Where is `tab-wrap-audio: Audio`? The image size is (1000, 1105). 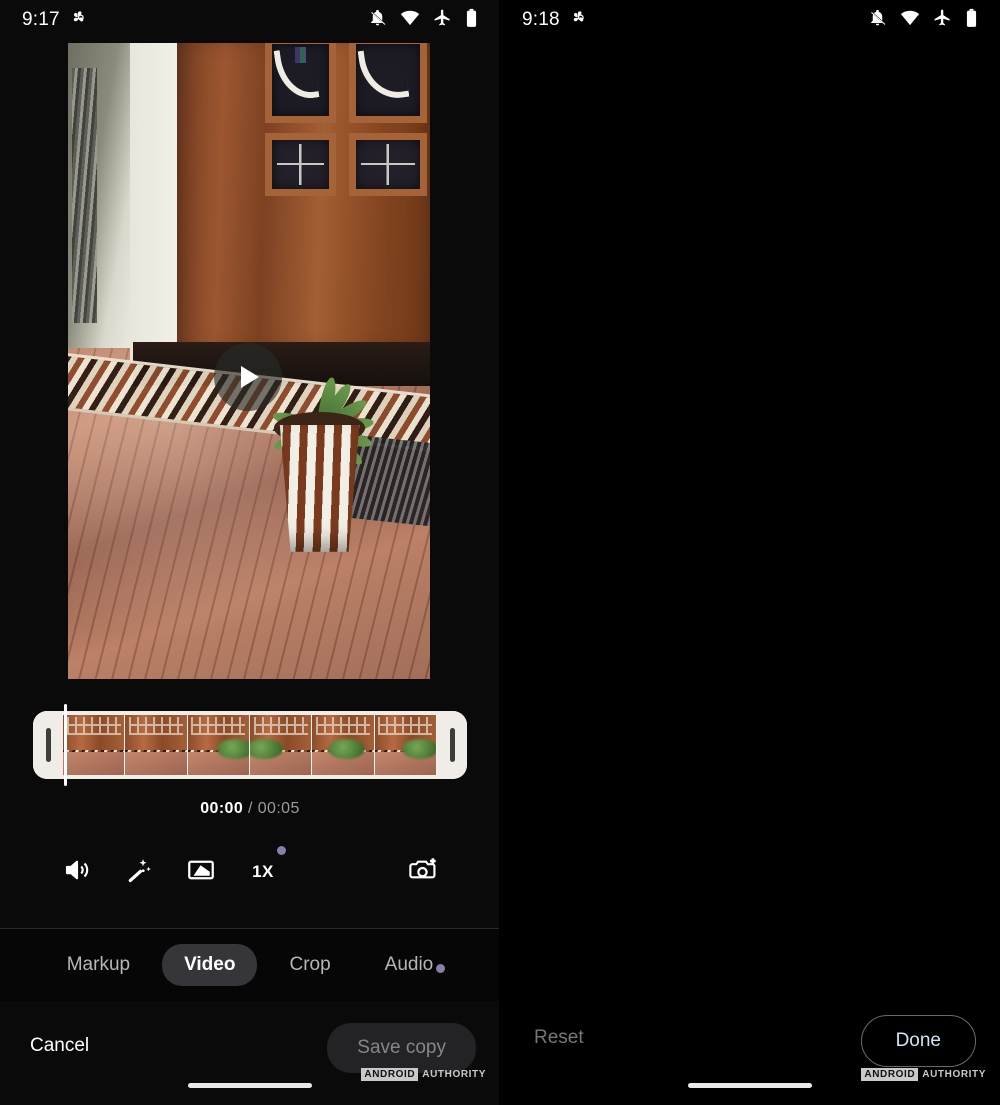
tab-wrap-audio: Audio is located at coordinates (409, 965).